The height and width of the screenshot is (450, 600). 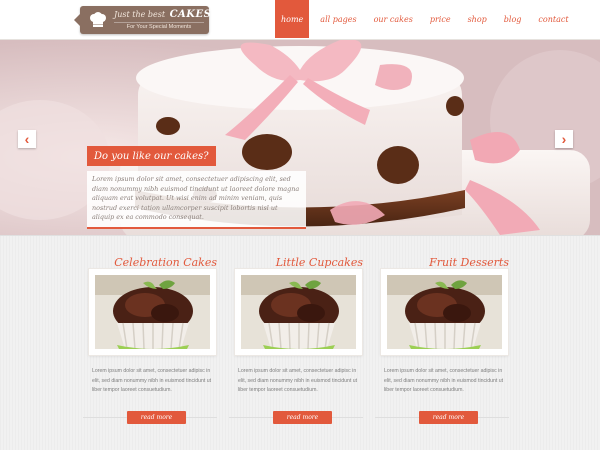 What do you see at coordinates (319, 262) in the screenshot?
I see `feature-title: Little Cupcakes` at bounding box center [319, 262].